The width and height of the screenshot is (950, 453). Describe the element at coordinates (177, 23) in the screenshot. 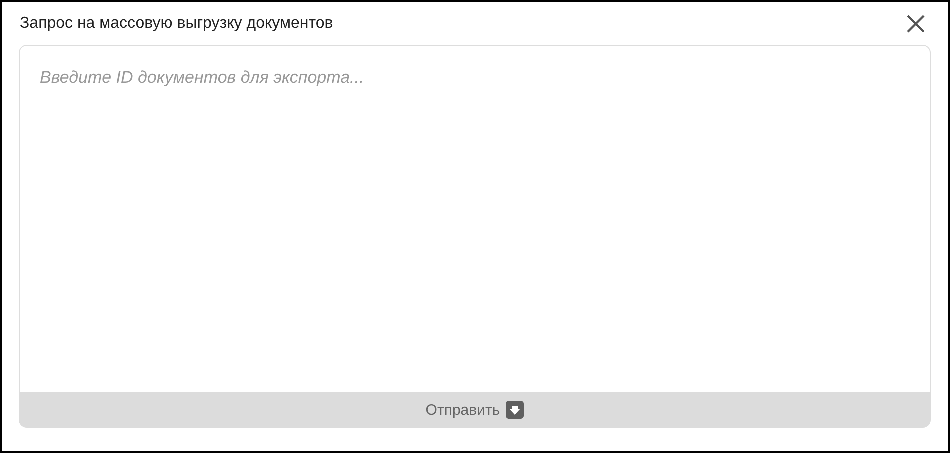

I see `dialog-title: Запрос на массовую выгрузку документов` at that location.